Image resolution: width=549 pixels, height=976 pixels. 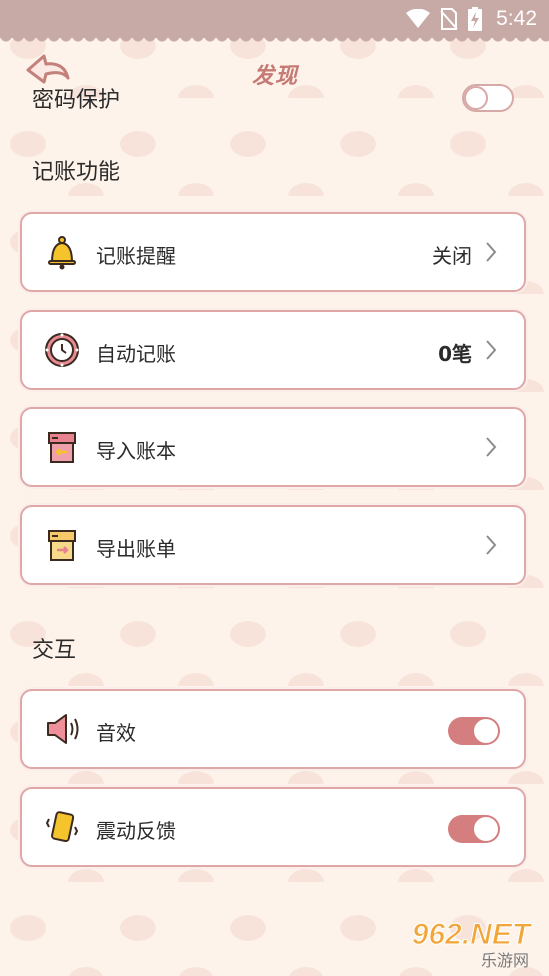 I want to click on back-arrow-icon, so click(x=48, y=69).